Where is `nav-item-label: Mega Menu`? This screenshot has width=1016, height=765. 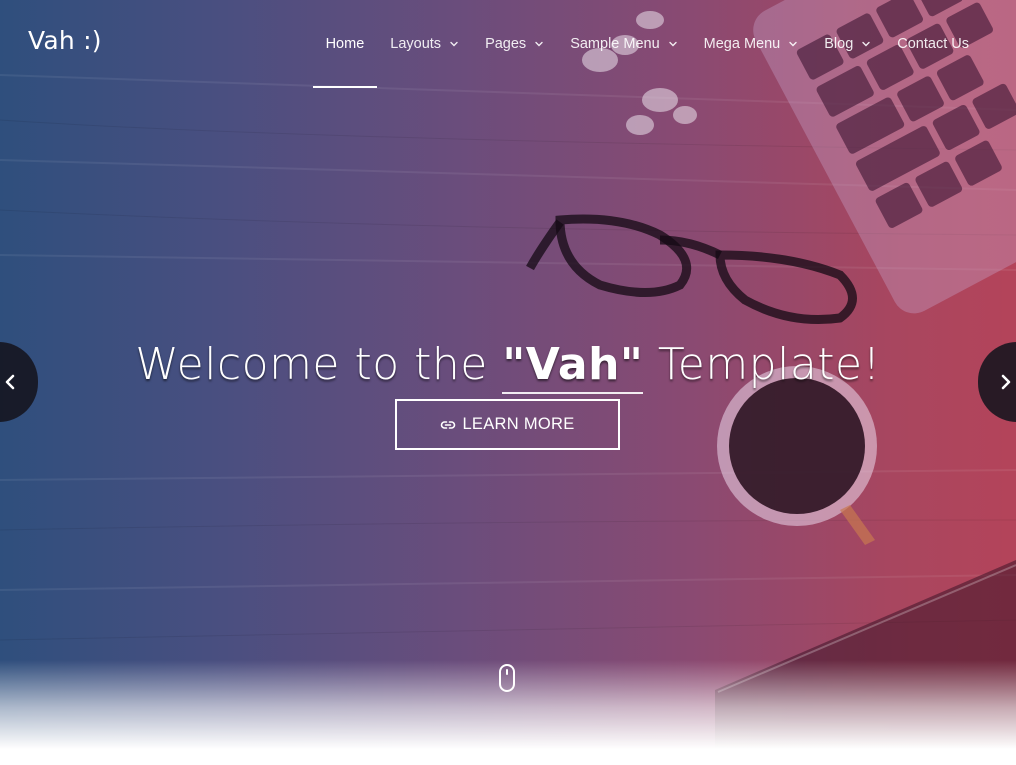 nav-item-label: Mega Menu is located at coordinates (742, 44).